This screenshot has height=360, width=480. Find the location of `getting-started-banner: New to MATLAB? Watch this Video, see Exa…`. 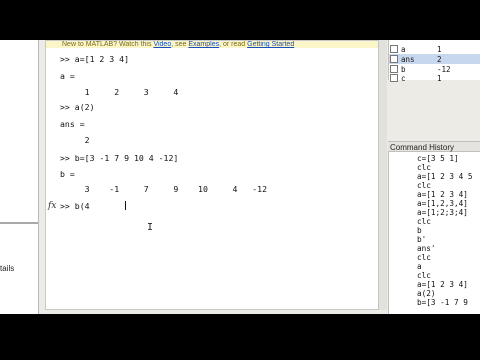

getting-started-banner: New to MATLAB? Watch this Video, see Exa… is located at coordinates (212, 44).